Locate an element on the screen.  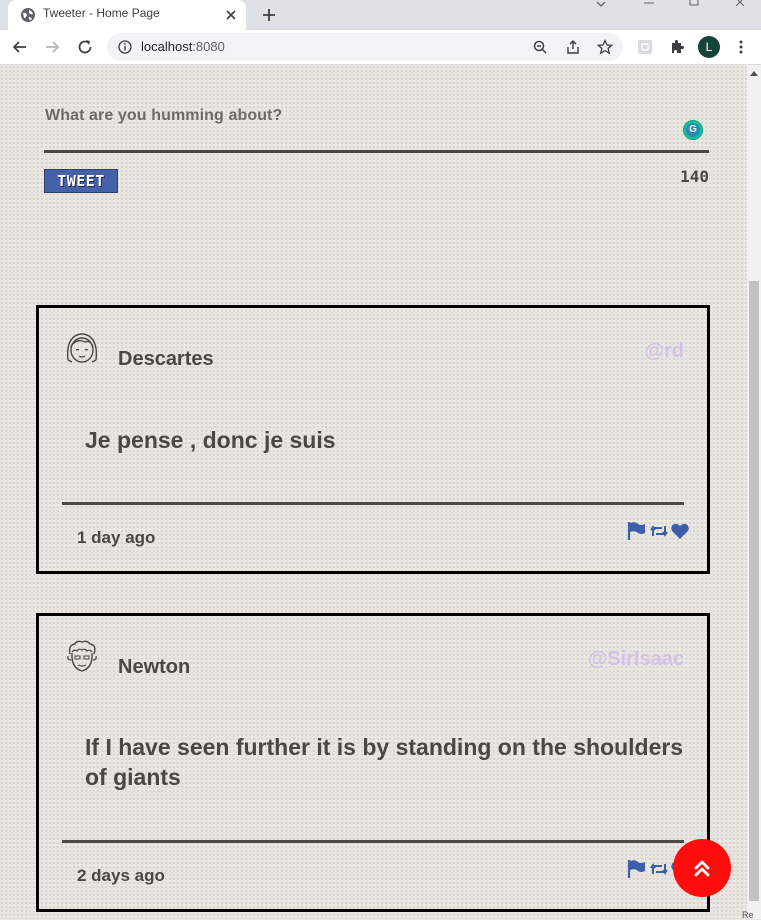
tweet-button: TWEET is located at coordinates (81, 181).